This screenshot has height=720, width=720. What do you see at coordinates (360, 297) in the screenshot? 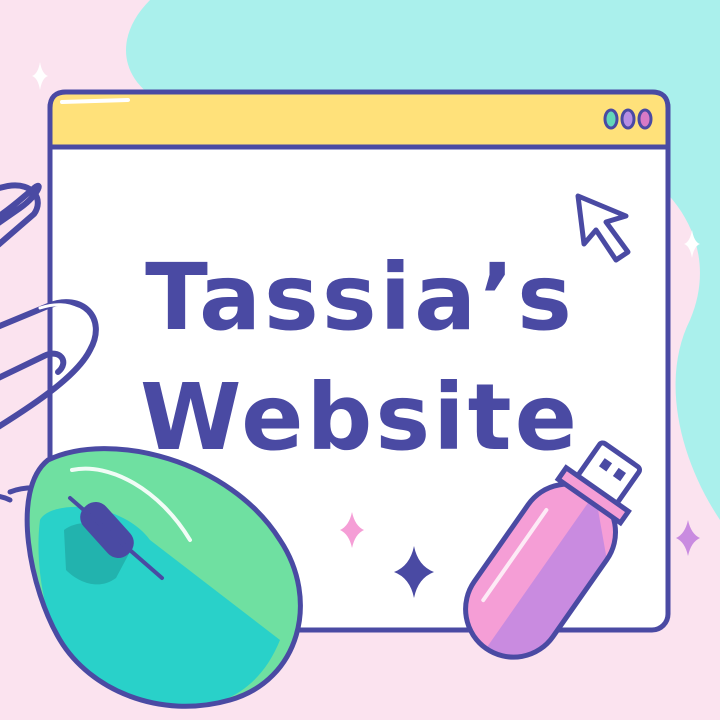
I see `title-line-1: Tassia’s` at bounding box center [360, 297].